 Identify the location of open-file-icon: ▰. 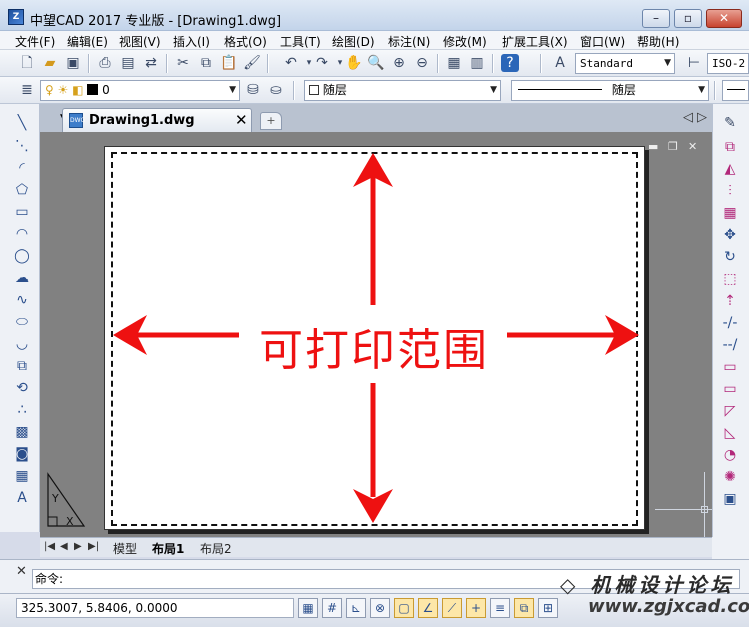
(50, 63).